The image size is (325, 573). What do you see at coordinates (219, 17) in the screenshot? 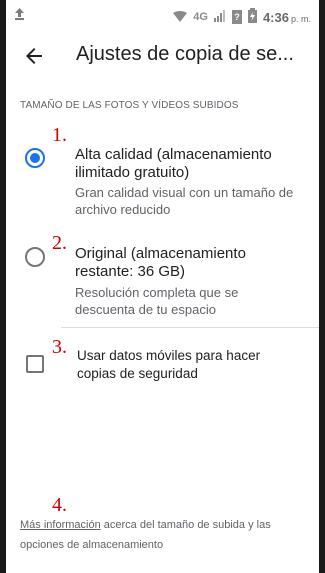
I see `signal-icon` at bounding box center [219, 17].